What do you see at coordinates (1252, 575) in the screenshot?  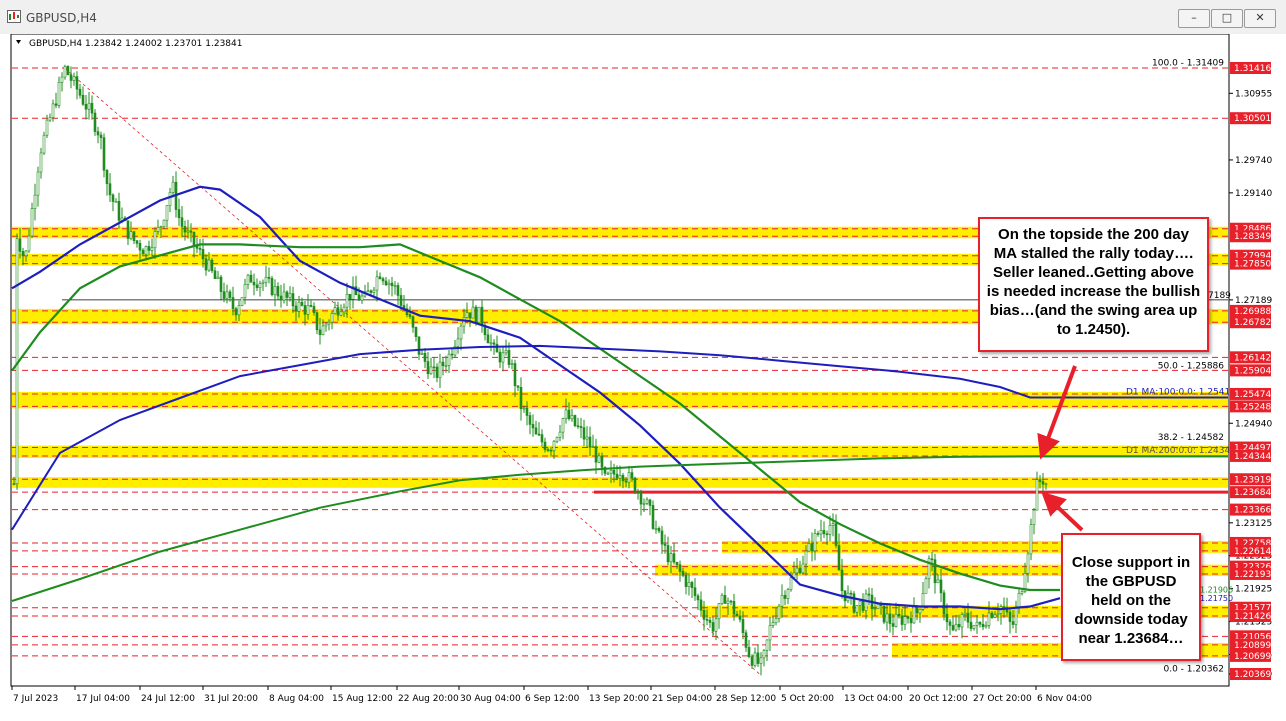 I see `price-label: 1.22193` at bounding box center [1252, 575].